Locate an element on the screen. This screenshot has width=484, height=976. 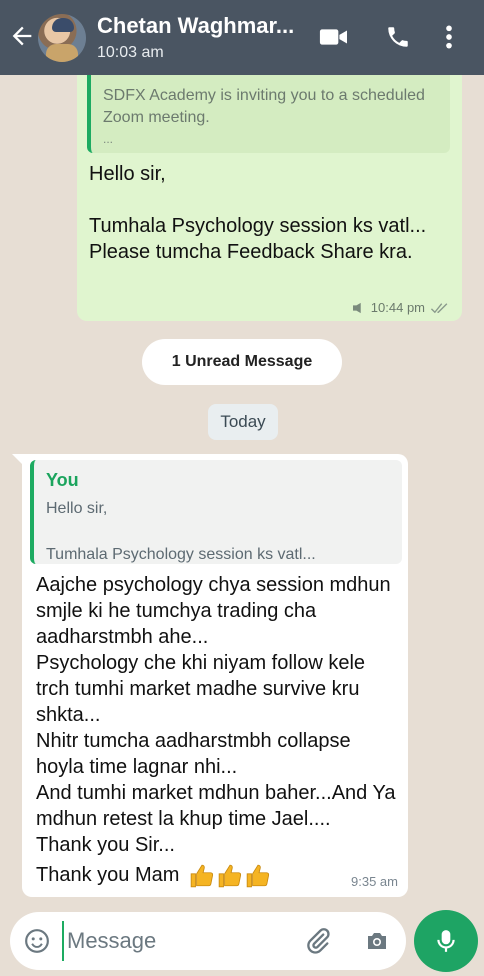
more-options-icon is located at coordinates (449, 37).